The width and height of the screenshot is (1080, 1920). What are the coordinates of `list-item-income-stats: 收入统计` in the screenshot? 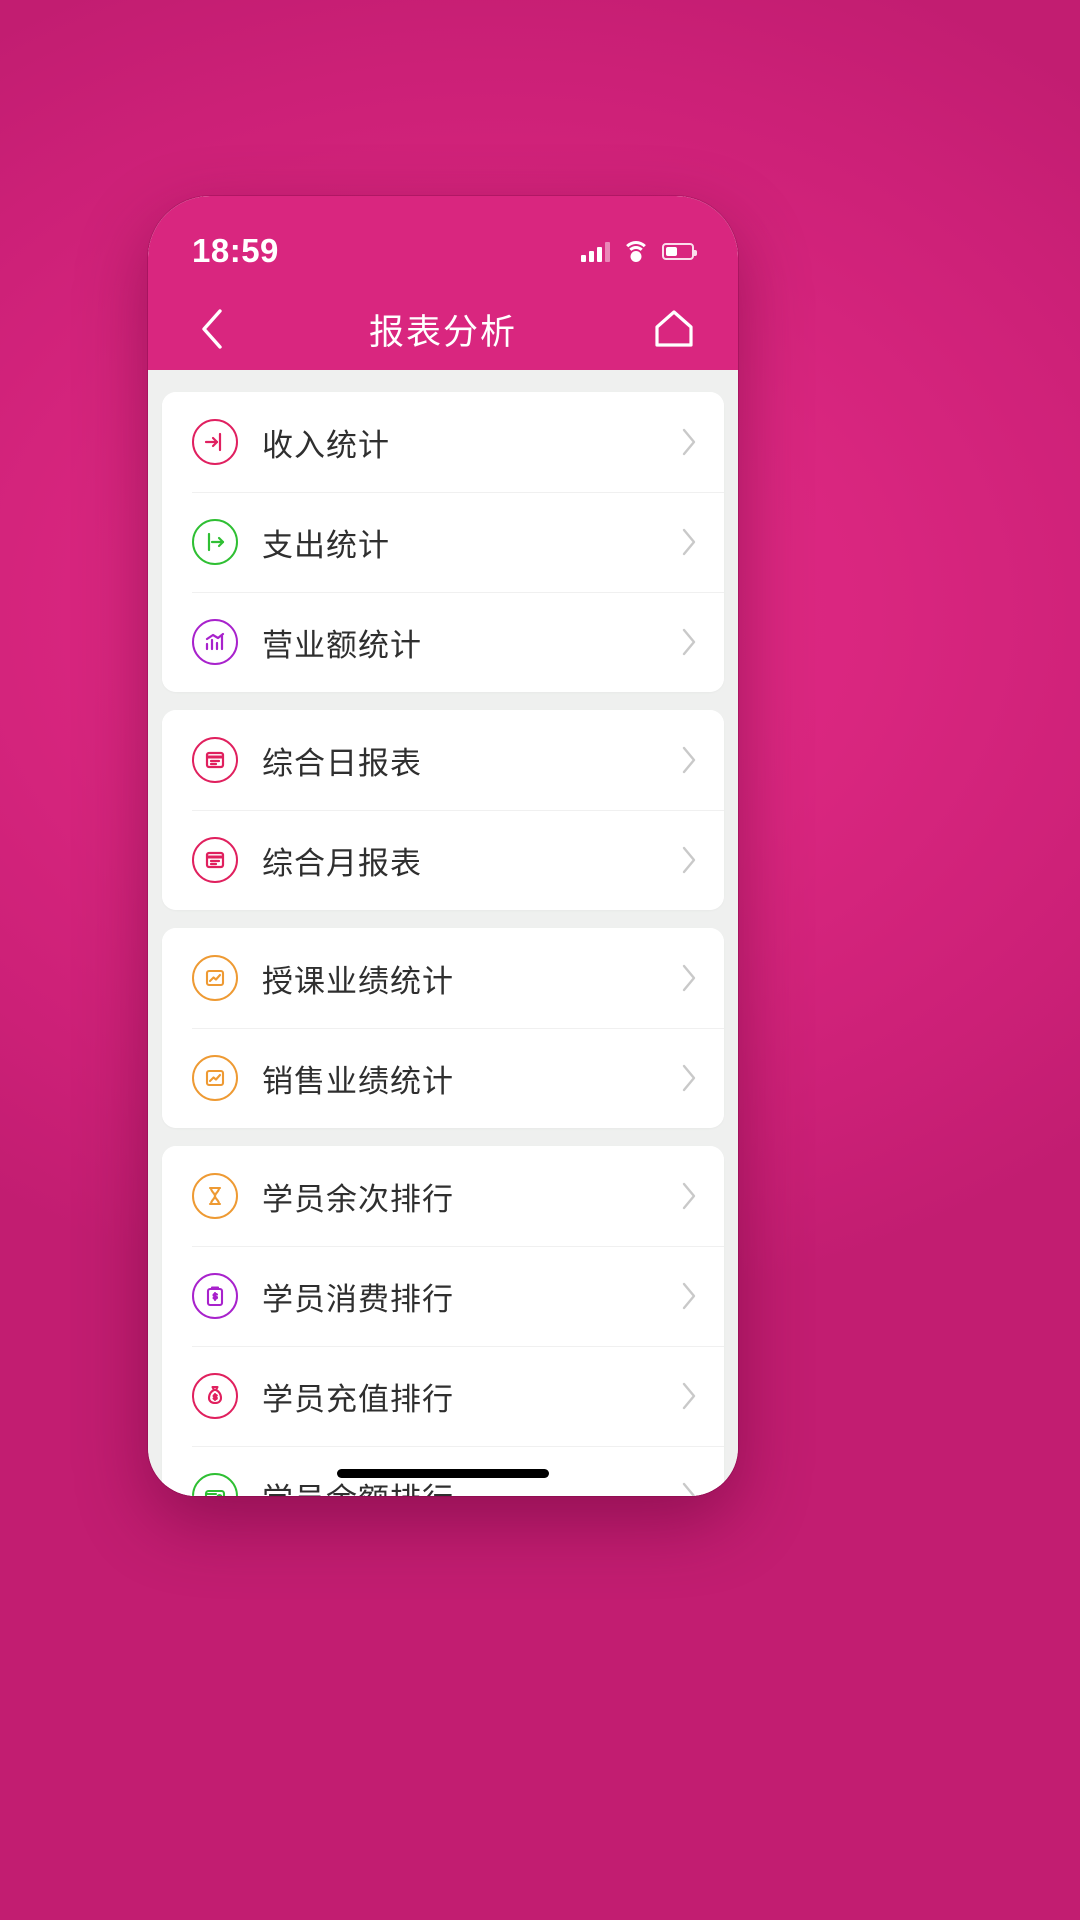 It's located at (443, 442).